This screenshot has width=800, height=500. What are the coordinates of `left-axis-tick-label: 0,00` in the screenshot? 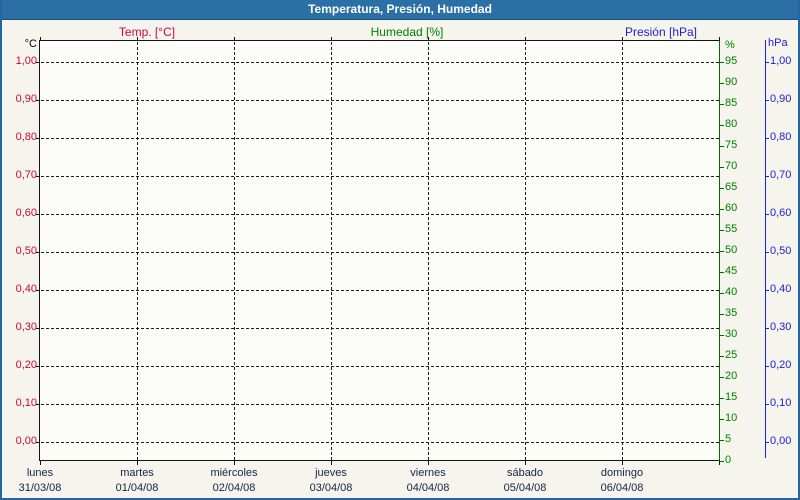 It's located at (26, 441).